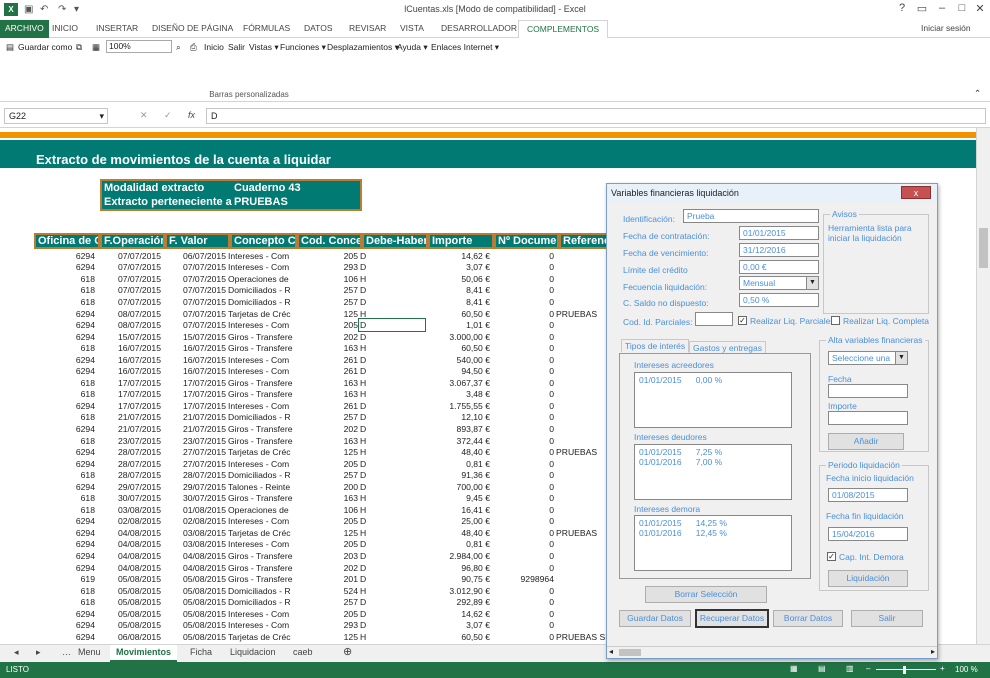  What do you see at coordinates (655, 618) in the screenshot?
I see `guardar-datos-button: Guardar Datos` at bounding box center [655, 618].